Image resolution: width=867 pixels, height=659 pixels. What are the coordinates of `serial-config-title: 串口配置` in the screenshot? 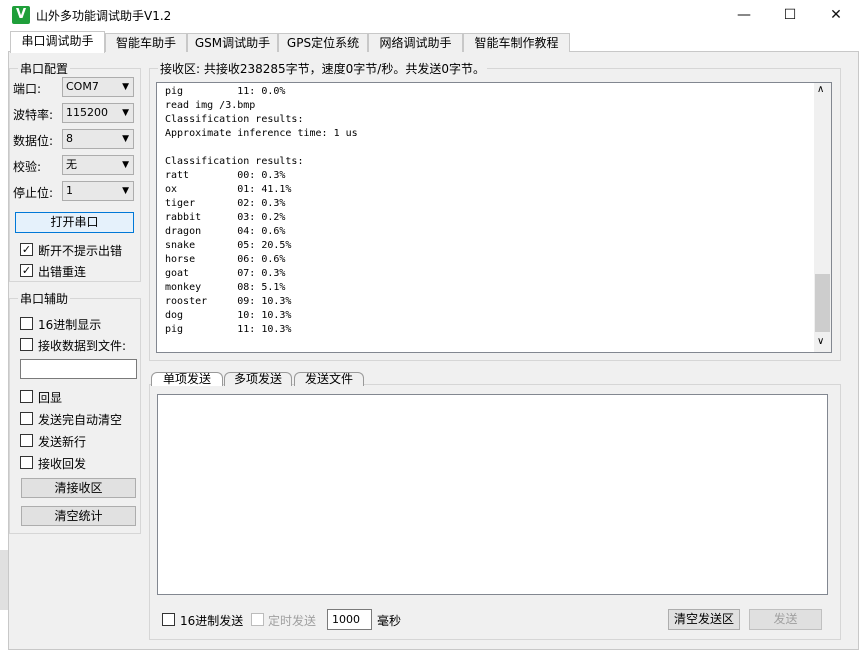 It's located at (44, 68).